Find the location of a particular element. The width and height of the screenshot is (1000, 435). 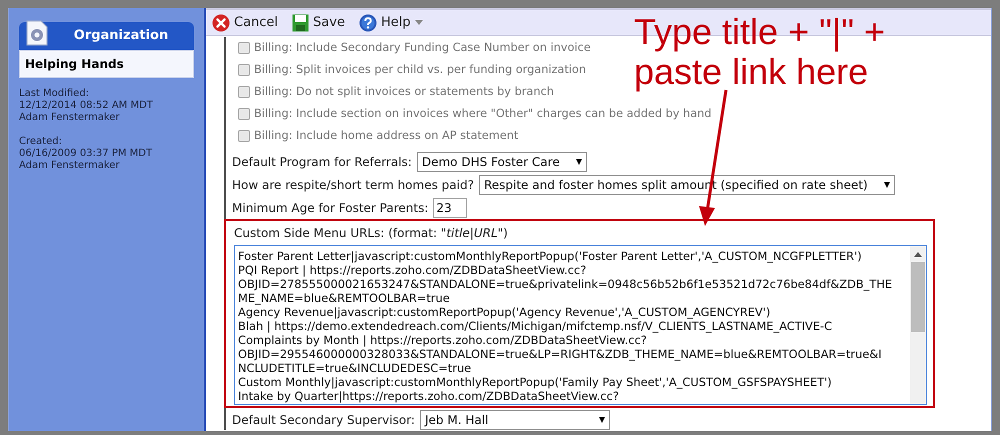

help-button: Help is located at coordinates (390, 22).